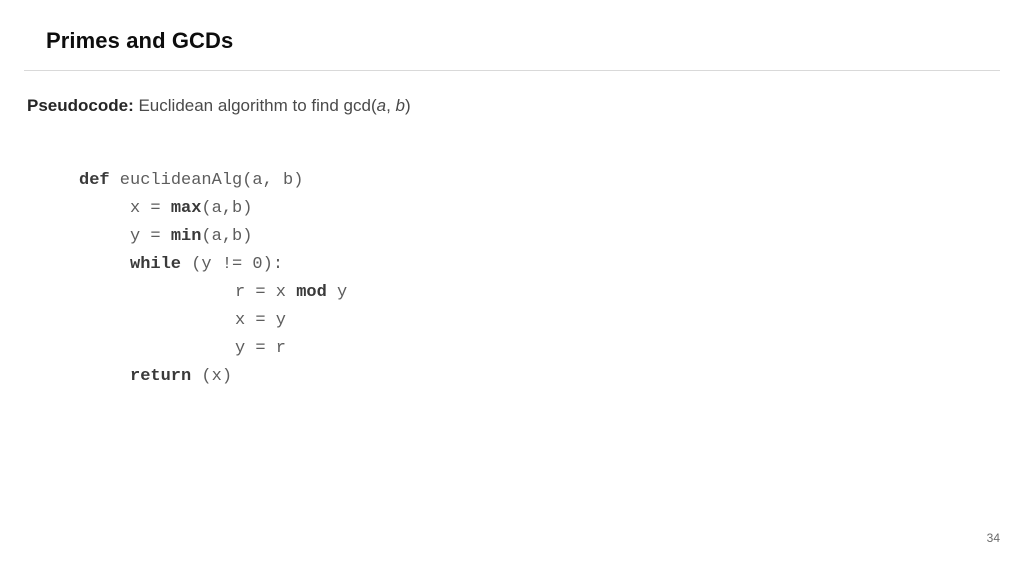 This screenshot has height=576, width=1024. I want to click on code-text: (x), so click(212, 376).